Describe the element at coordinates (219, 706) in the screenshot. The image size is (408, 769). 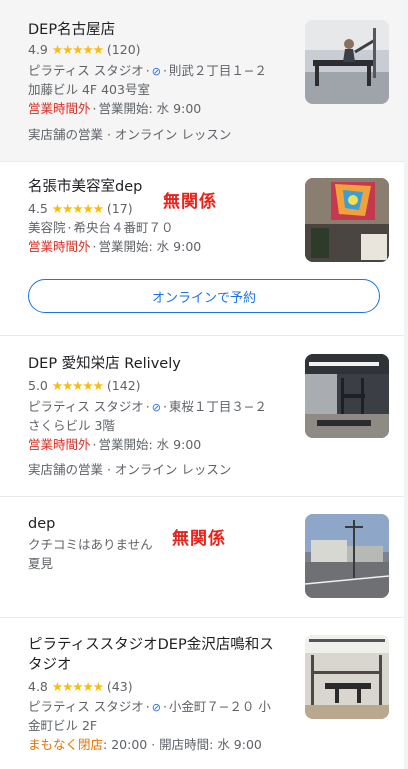
I see `address: 小金町７−２０ 小` at that location.